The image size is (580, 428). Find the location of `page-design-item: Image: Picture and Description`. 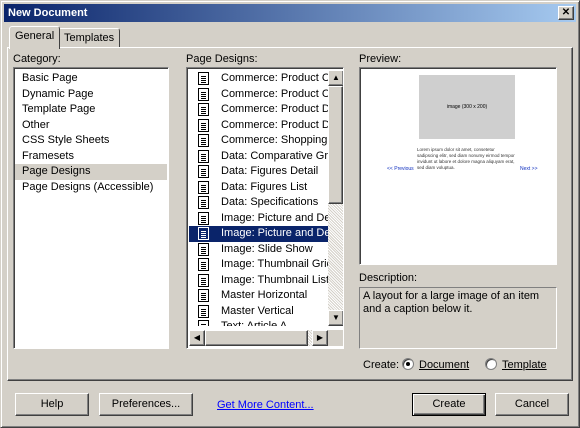

page-design-item: Image: Picture and Description is located at coordinates (258, 219).